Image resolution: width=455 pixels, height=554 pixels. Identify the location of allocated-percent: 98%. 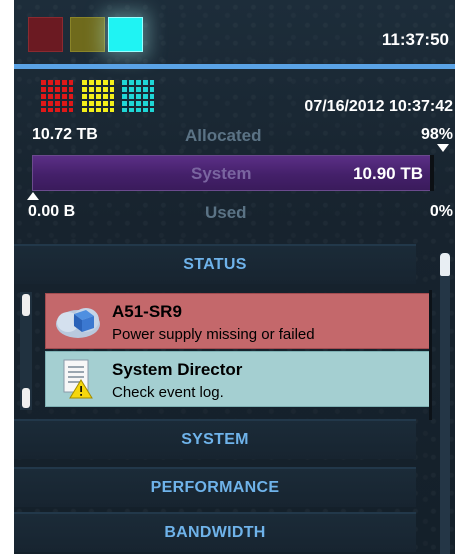
(436, 134).